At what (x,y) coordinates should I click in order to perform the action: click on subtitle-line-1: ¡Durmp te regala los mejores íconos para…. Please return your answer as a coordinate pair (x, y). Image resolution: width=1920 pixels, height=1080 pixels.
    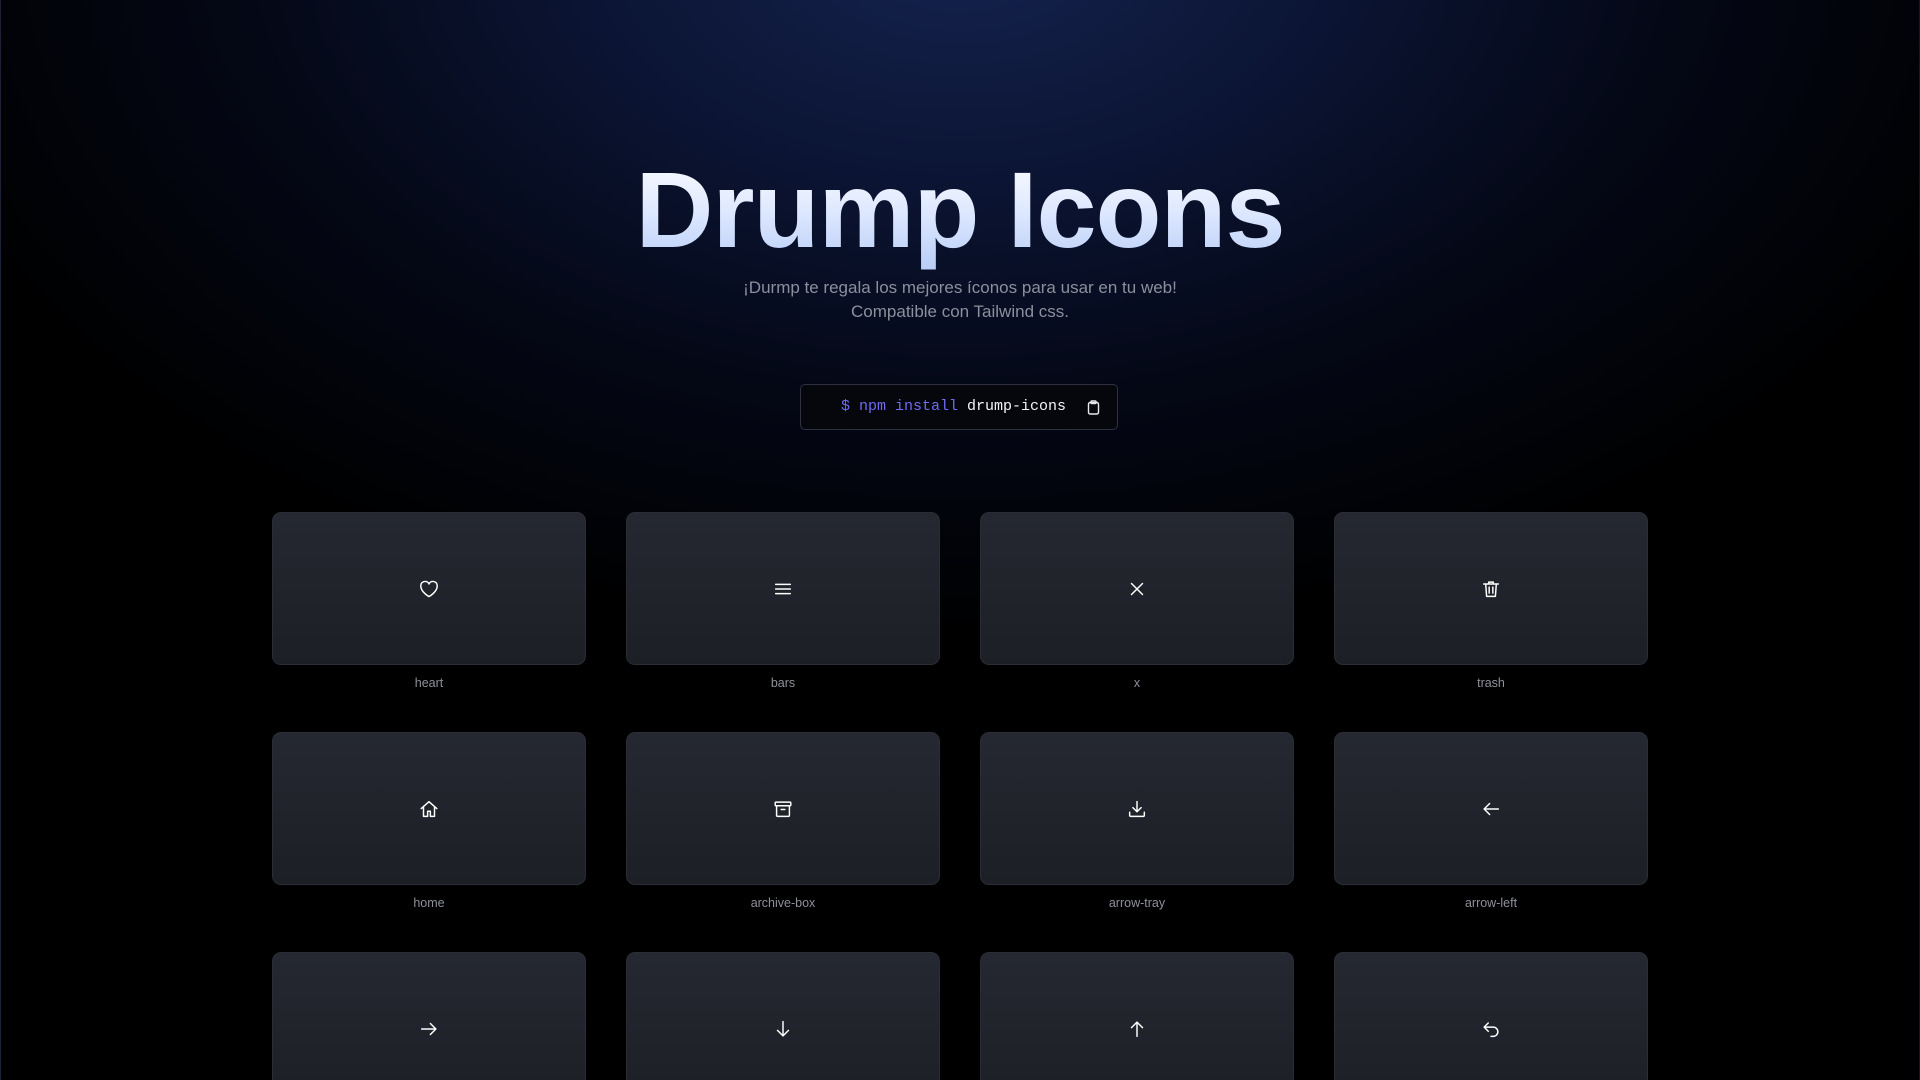
    Looking at the image, I should click on (960, 287).